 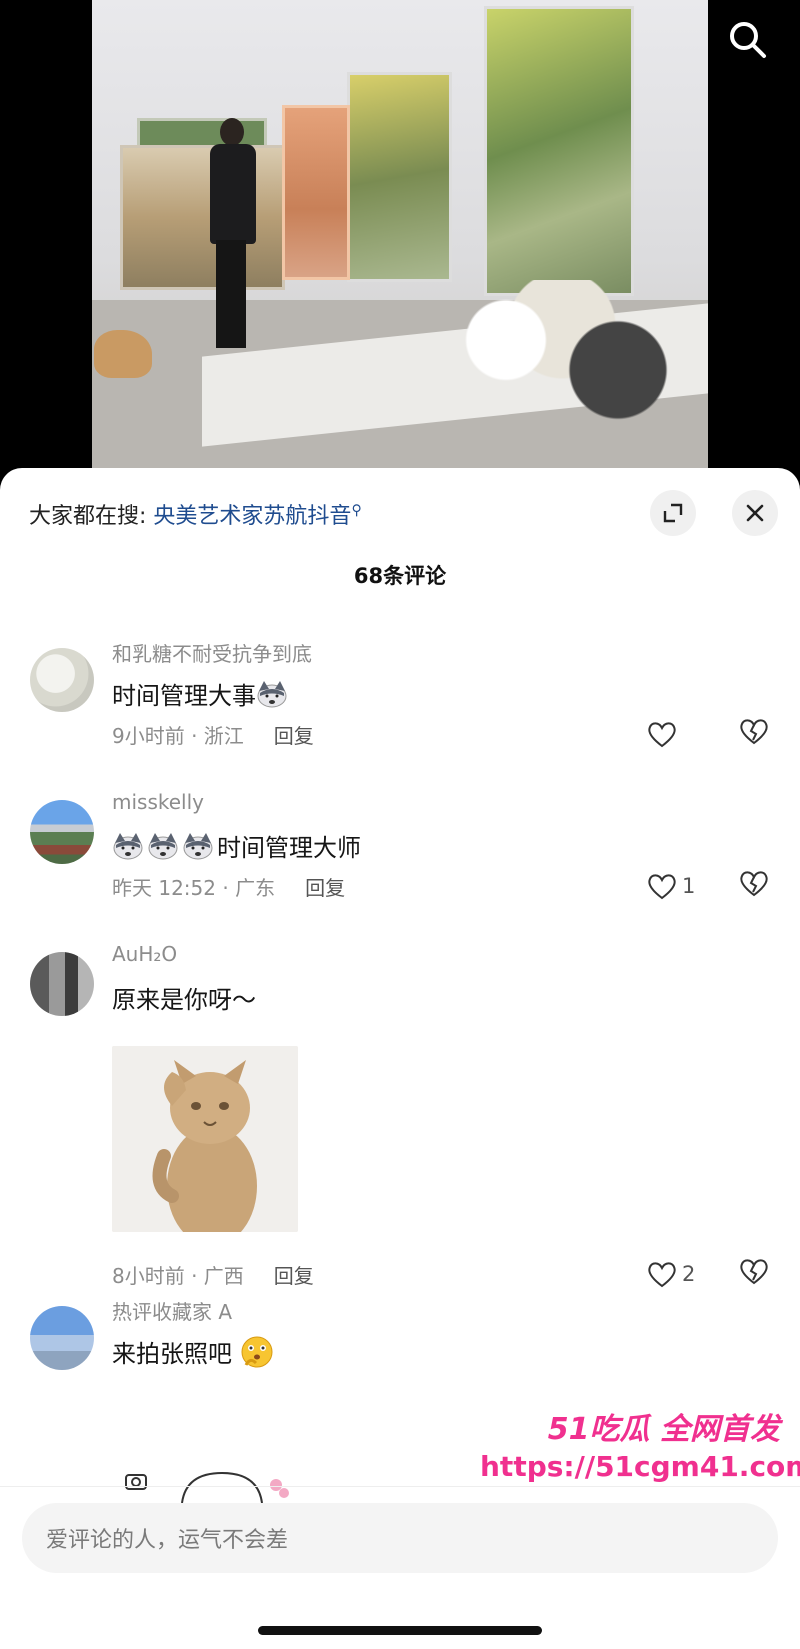 I want to click on cartoon-sticker-partial, so click(x=205, y=1473).